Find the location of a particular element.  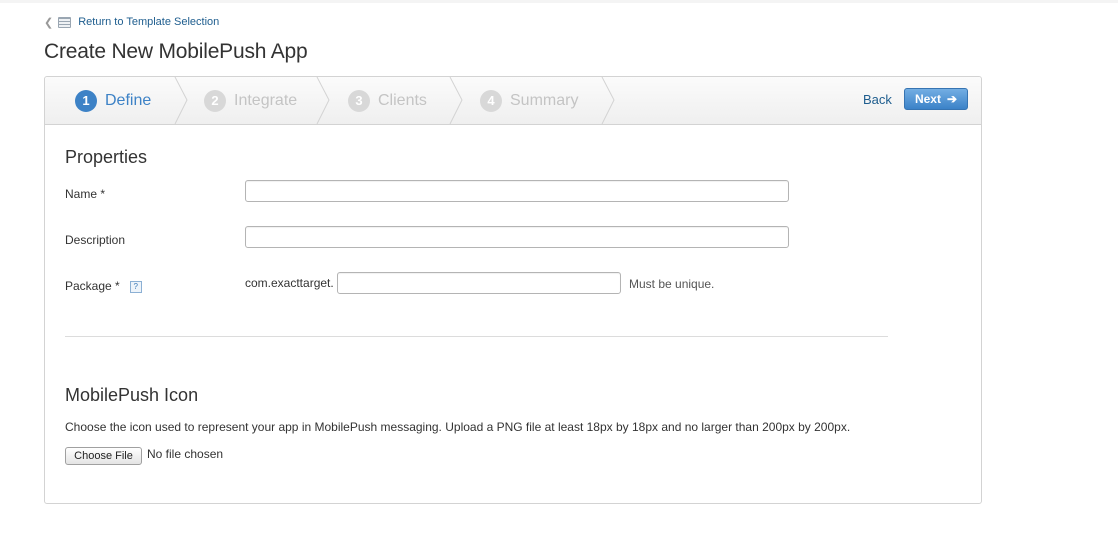

wizard-step-define: 1 Define is located at coordinates (113, 100).